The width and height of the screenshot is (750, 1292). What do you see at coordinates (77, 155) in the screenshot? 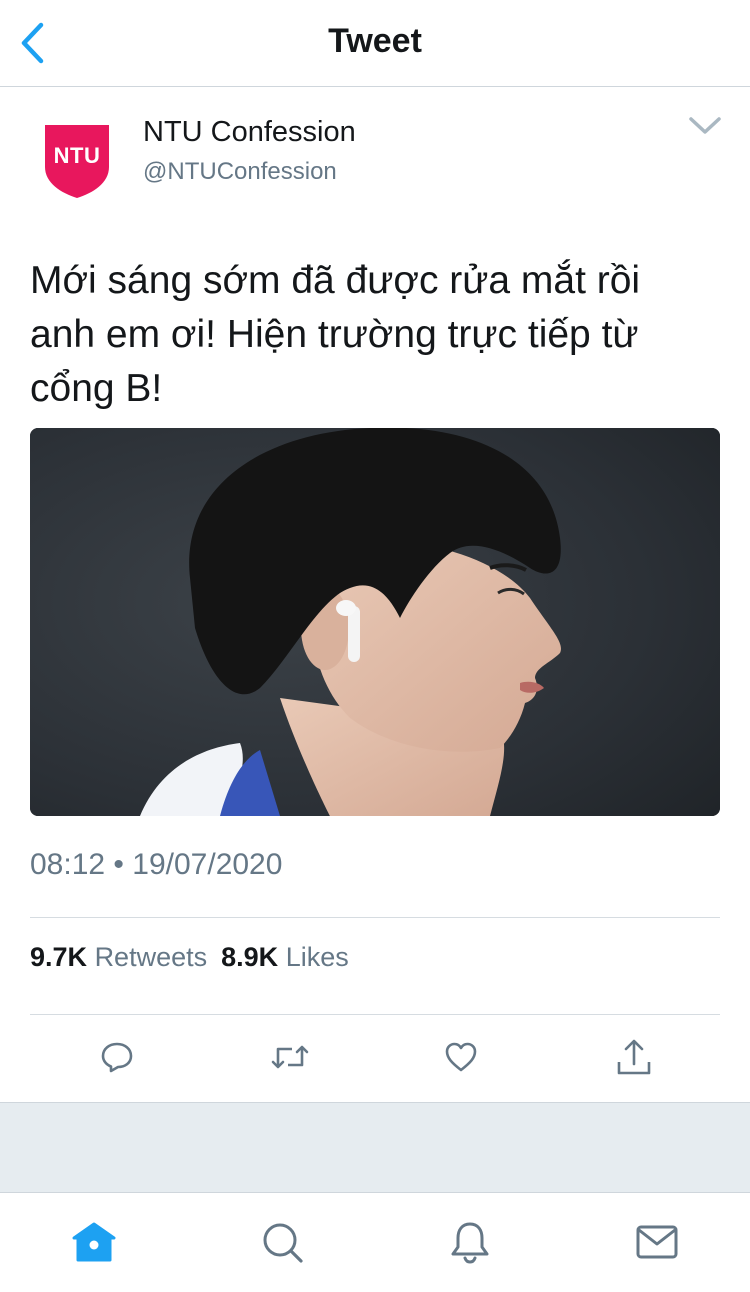
I see `avatar-logo-text: NTU` at bounding box center [77, 155].